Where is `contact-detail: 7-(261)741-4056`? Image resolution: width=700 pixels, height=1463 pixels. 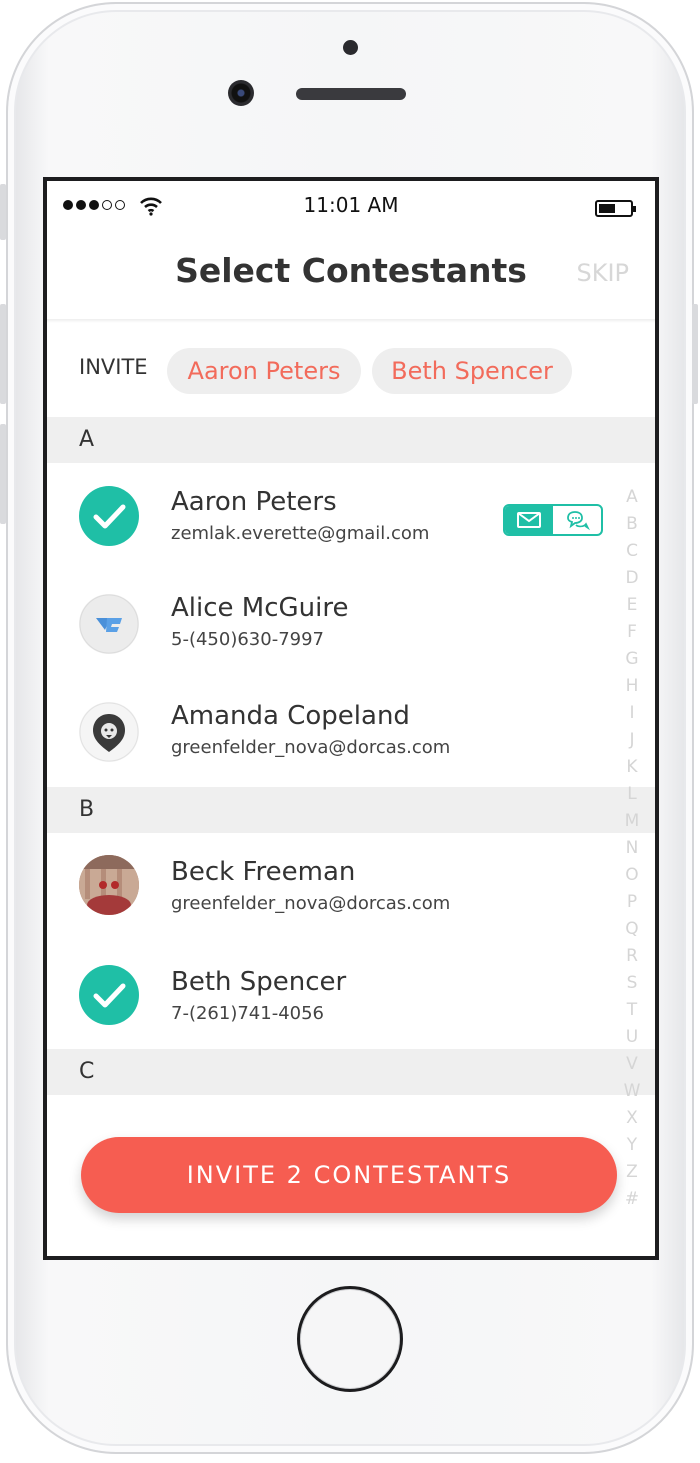 contact-detail: 7-(261)741-4056 is located at coordinates (248, 1013).